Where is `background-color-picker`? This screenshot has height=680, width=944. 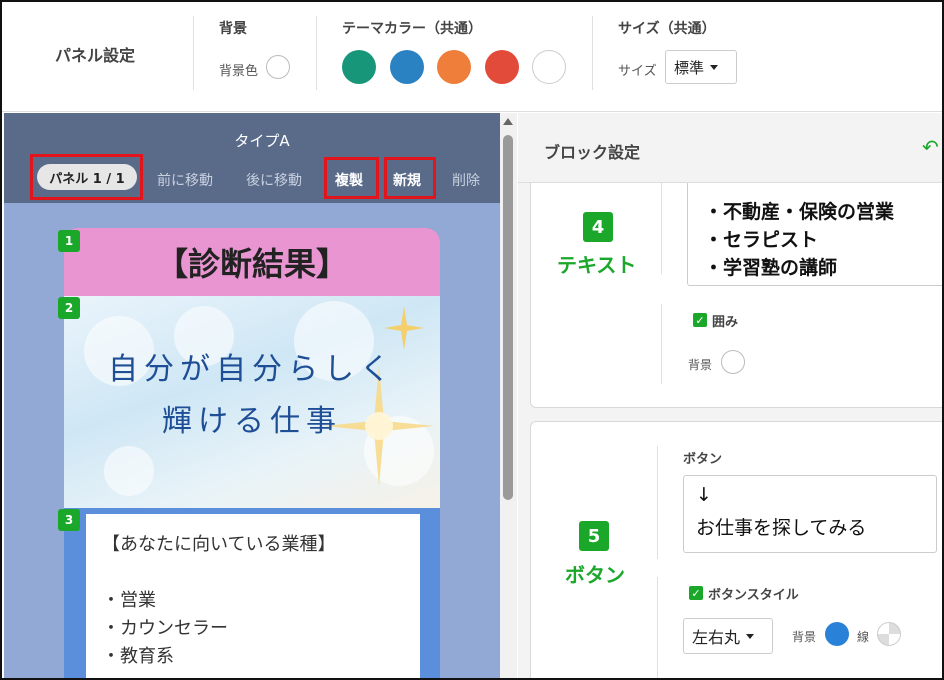
background-color-picker is located at coordinates (278, 67).